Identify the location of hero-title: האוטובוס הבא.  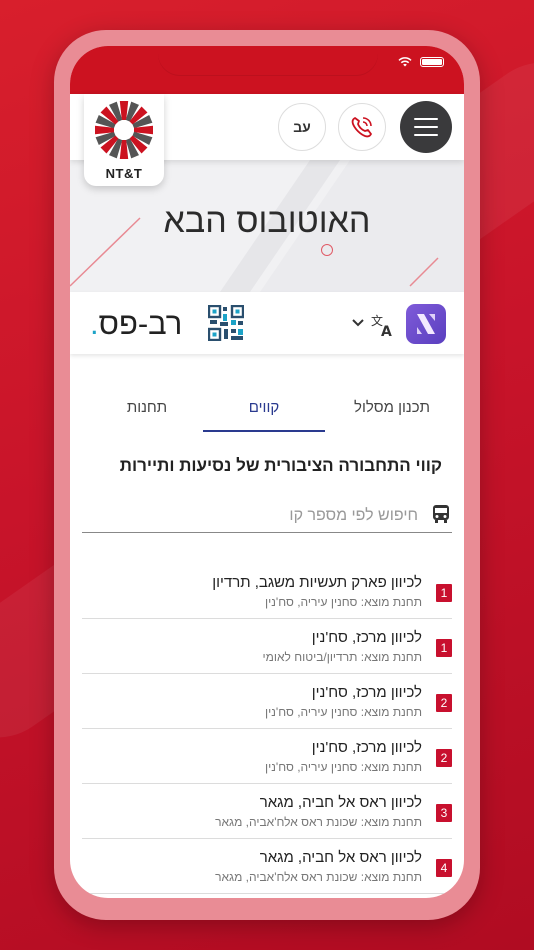
(267, 221).